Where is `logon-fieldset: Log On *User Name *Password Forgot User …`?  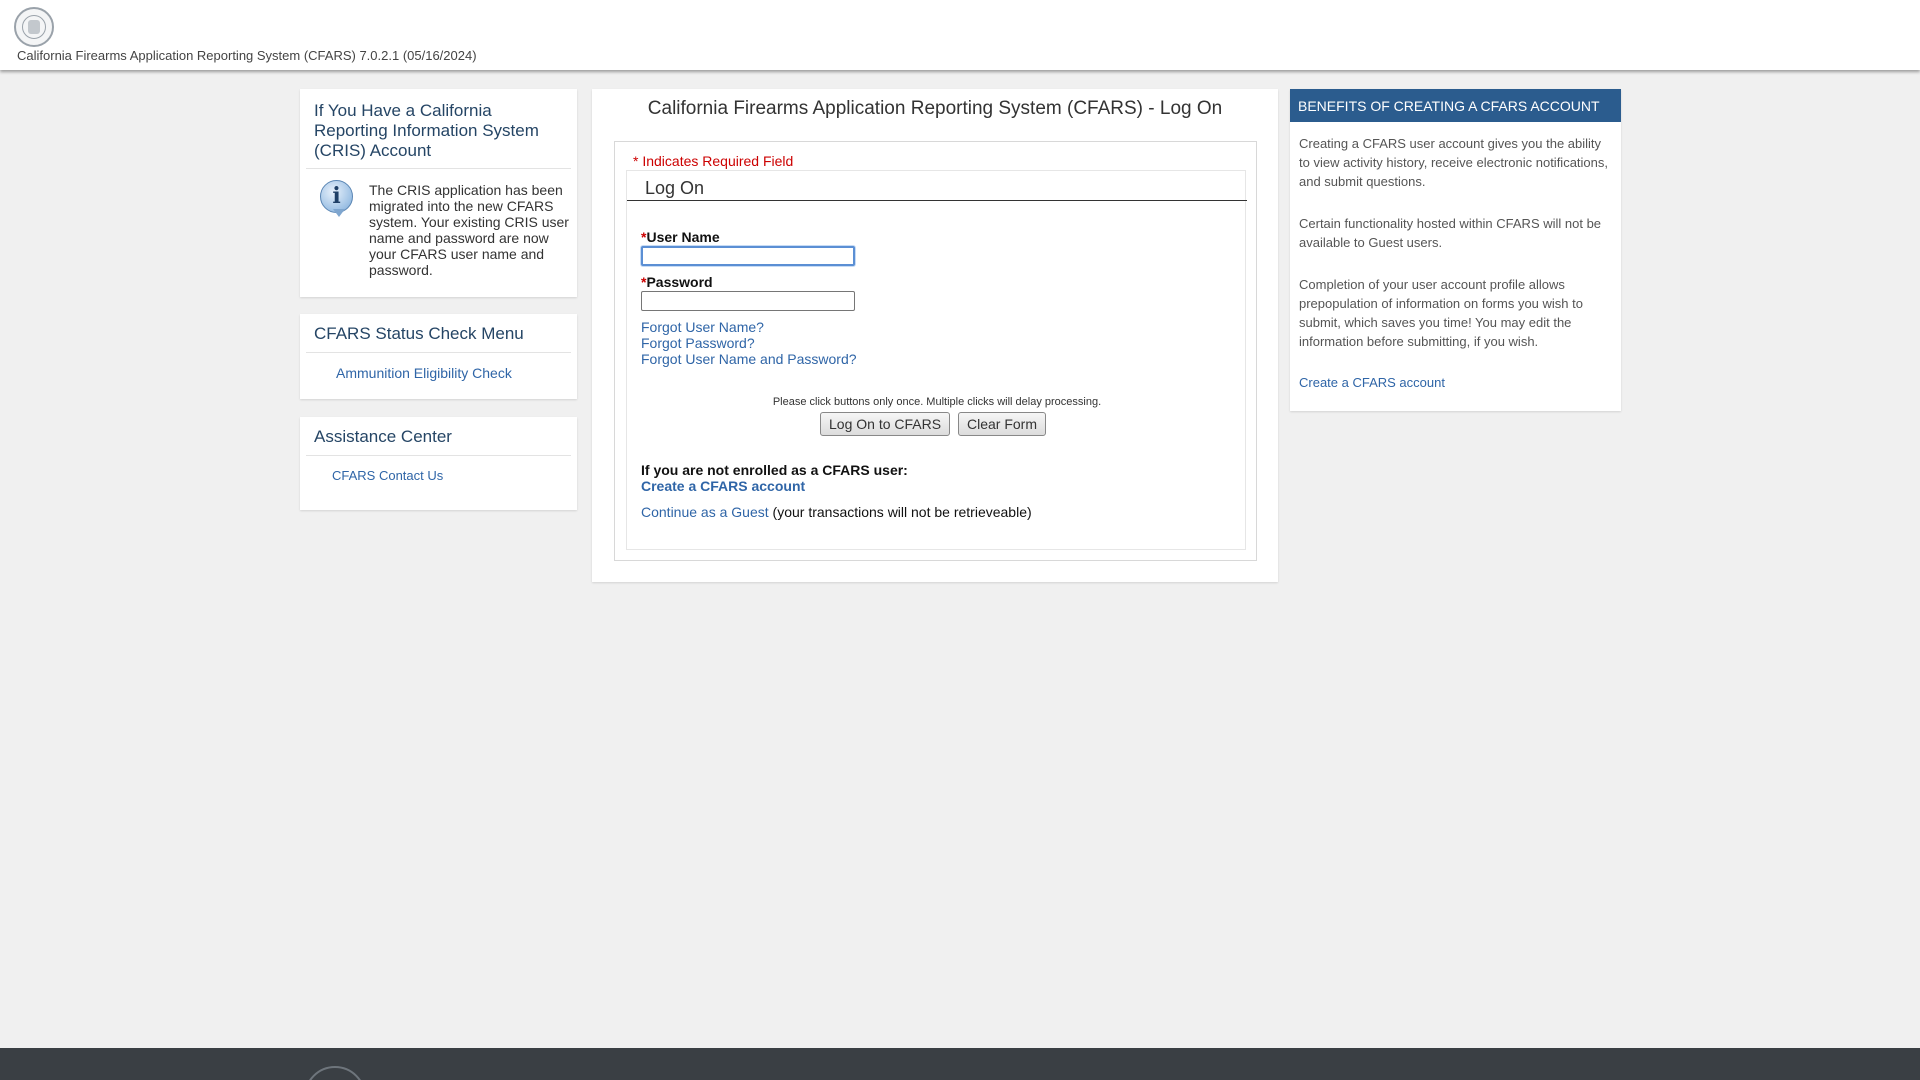 logon-fieldset: Log On *User Name *Password Forgot User … is located at coordinates (936, 360).